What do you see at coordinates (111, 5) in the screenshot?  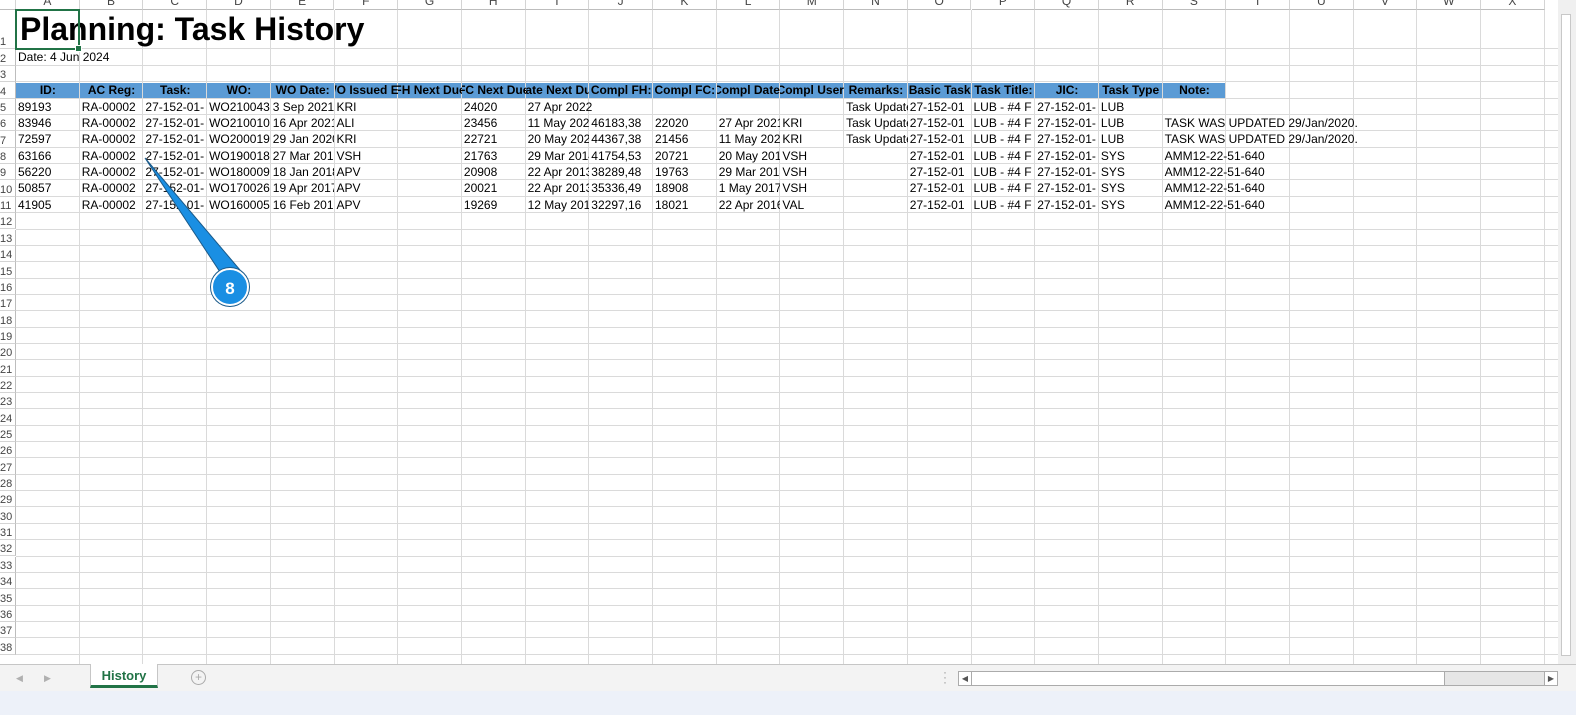 I see `column-header-B: B` at bounding box center [111, 5].